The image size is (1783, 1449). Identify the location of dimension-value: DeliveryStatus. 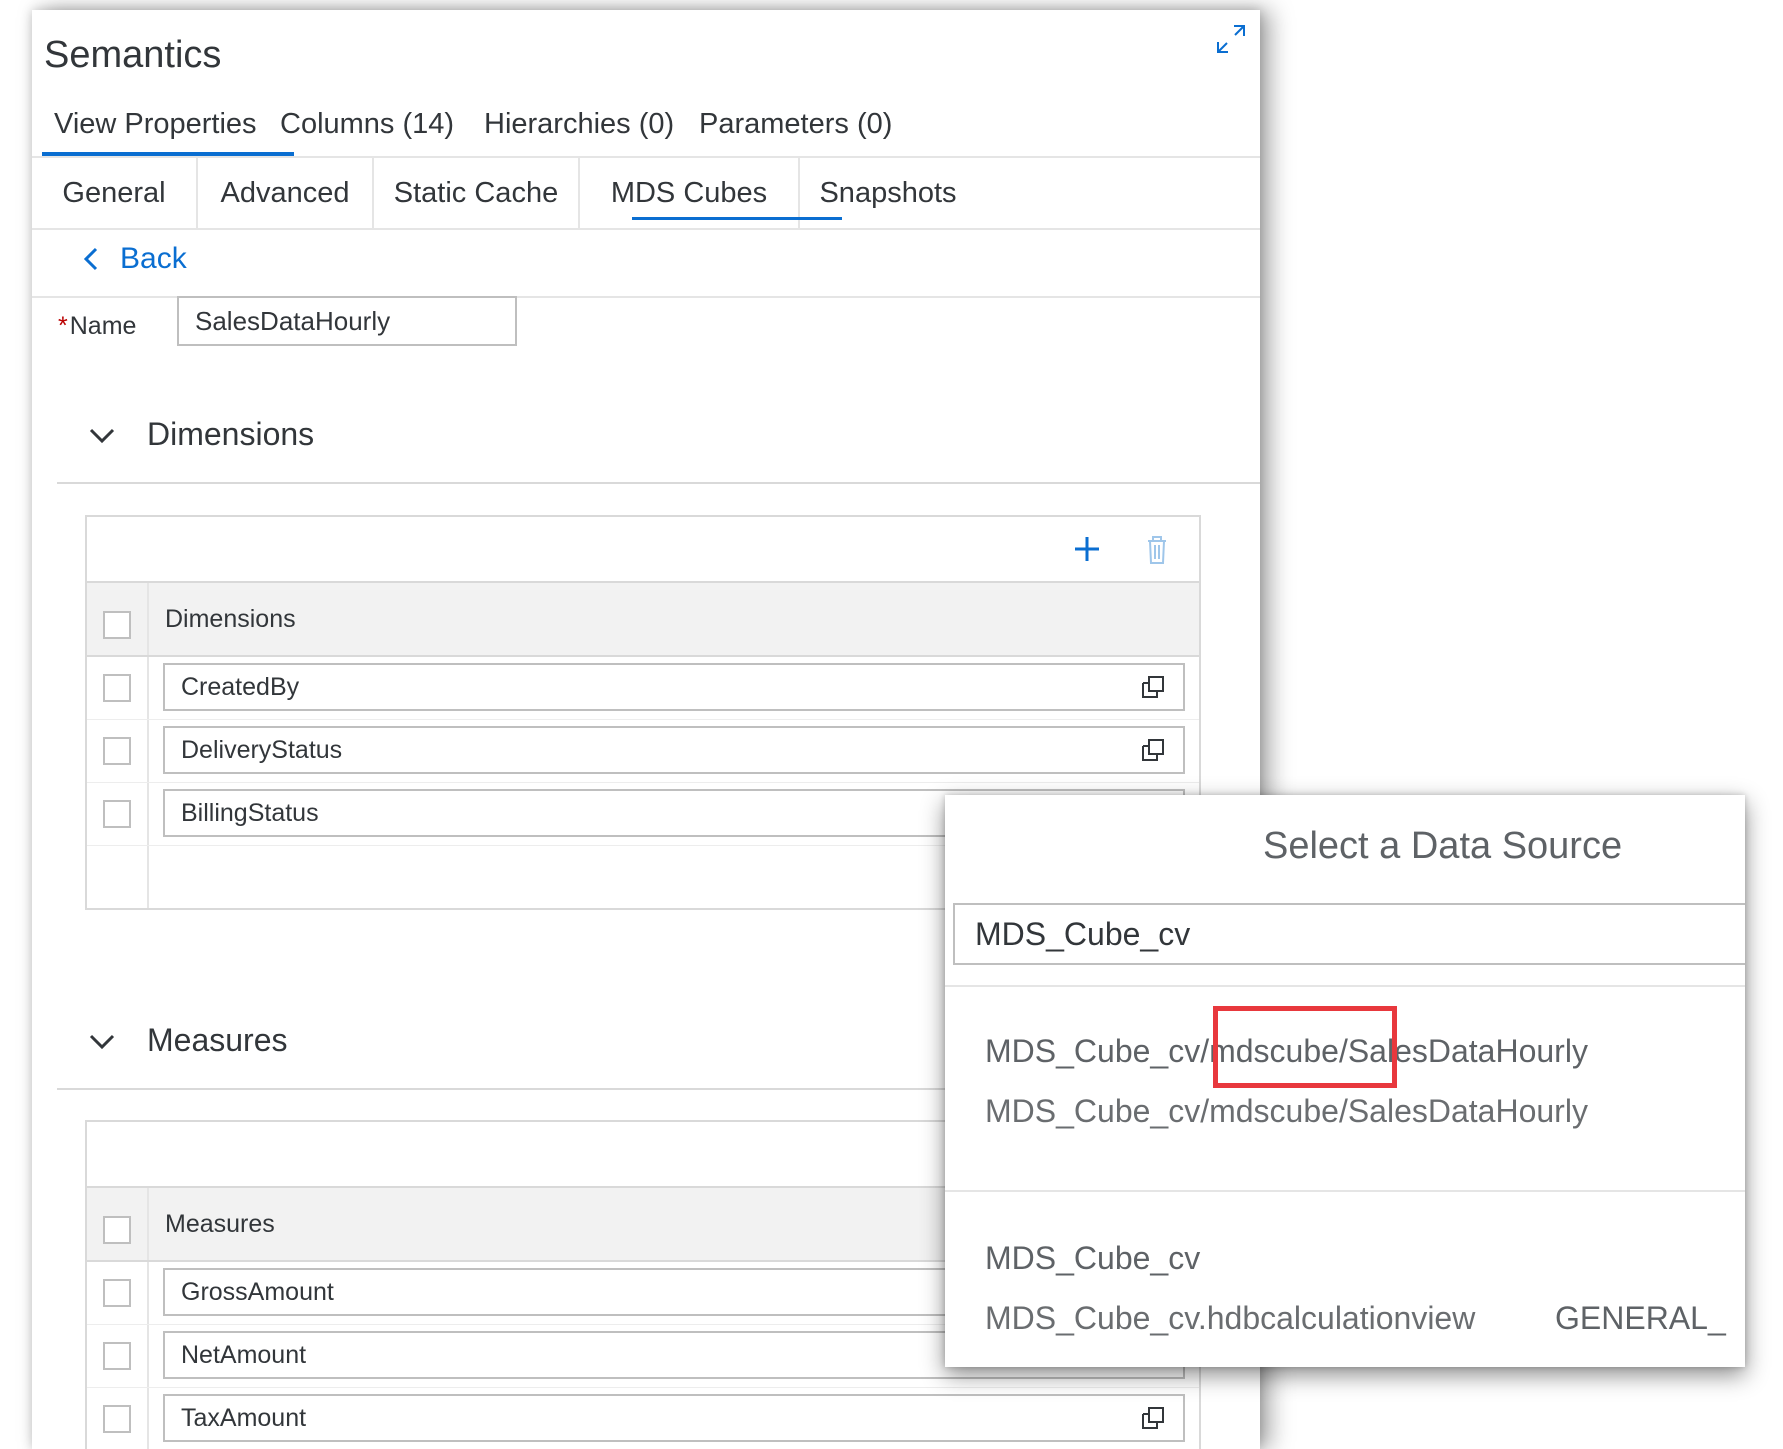
(262, 749).